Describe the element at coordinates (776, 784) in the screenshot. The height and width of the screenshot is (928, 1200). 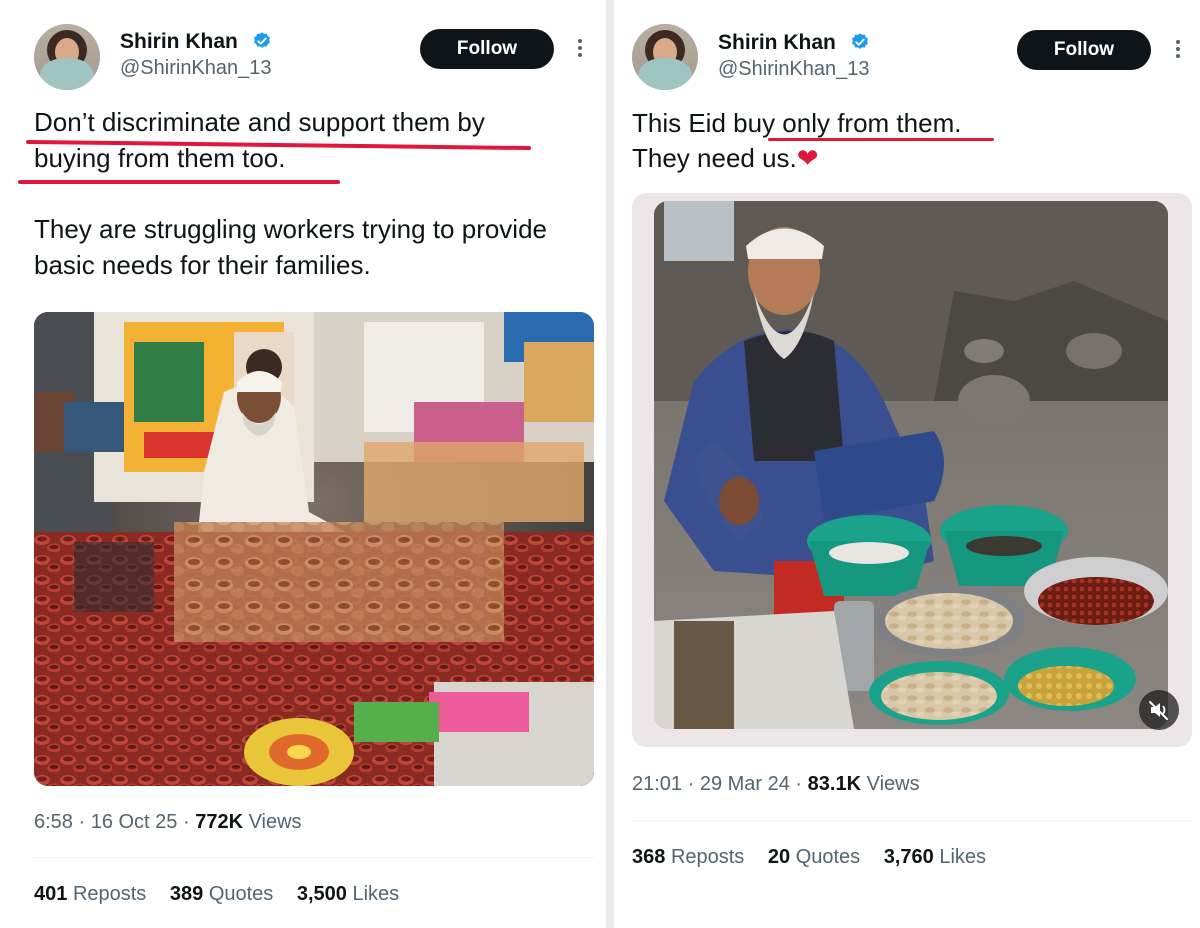
I see `tweet-timestamp: 21:01 · 29 Mar 24 · 83.1K Views` at that location.